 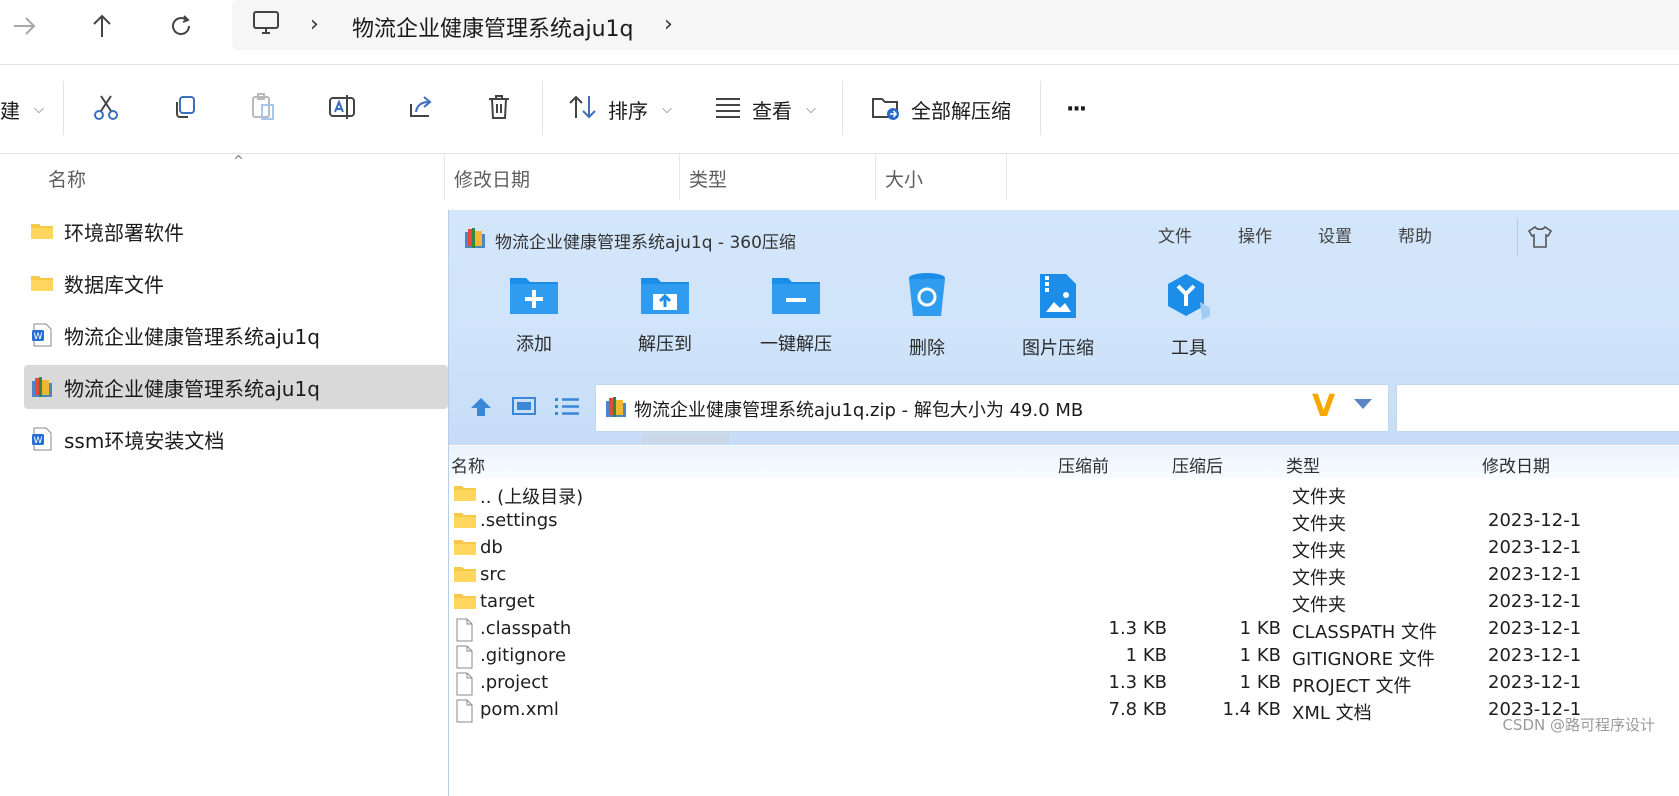 What do you see at coordinates (839, 109) in the screenshot?
I see `explorer-command-bar: 建 ⌵ 排序 ⌵ 查看 ⌵ 全部解压缩 ···` at bounding box center [839, 109].